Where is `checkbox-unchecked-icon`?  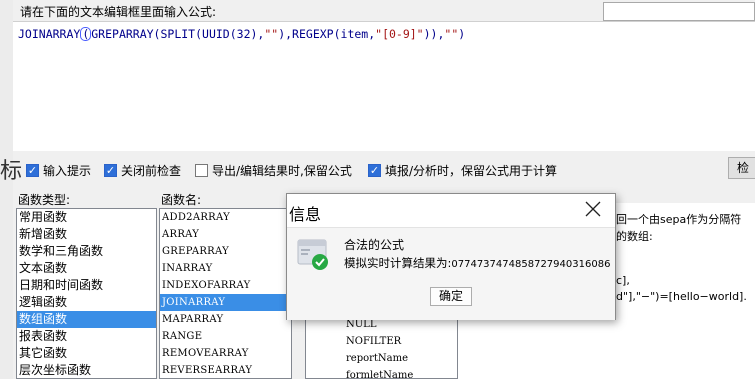
checkbox-unchecked-icon is located at coordinates (201, 170).